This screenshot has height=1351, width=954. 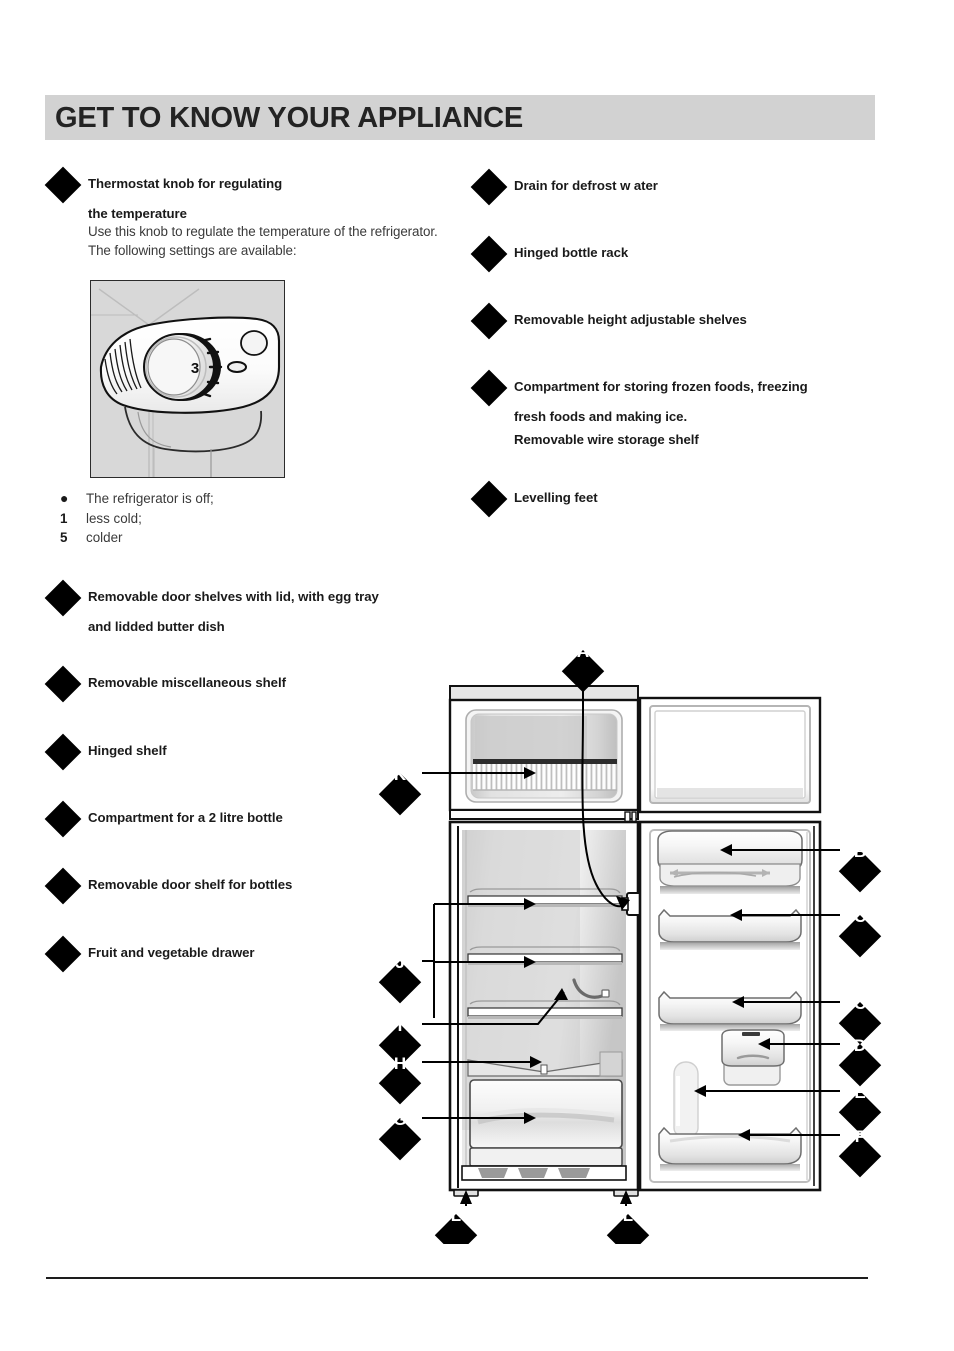 What do you see at coordinates (489, 321) in the screenshot?
I see `bullet-diamond-adjustable-shelves` at bounding box center [489, 321].